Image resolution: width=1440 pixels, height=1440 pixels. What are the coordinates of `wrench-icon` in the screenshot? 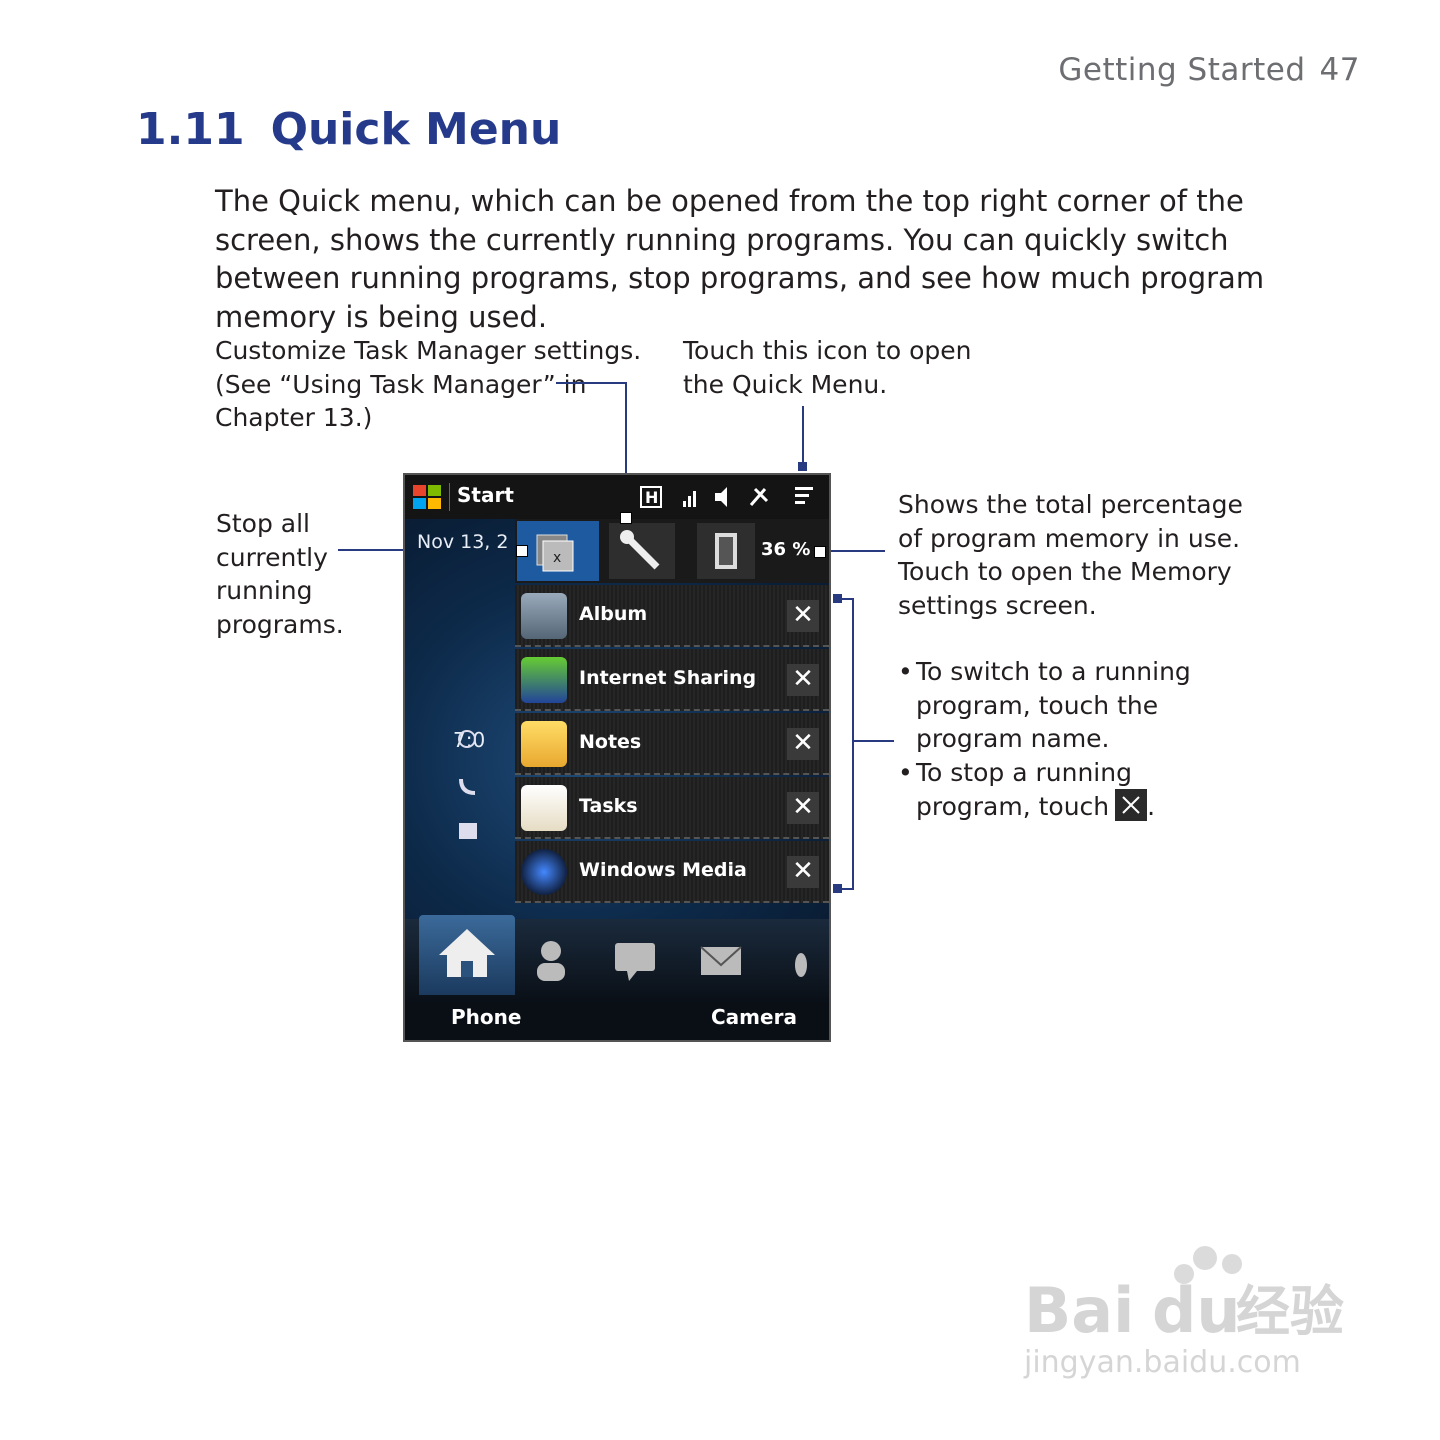 It's located at (640, 550).